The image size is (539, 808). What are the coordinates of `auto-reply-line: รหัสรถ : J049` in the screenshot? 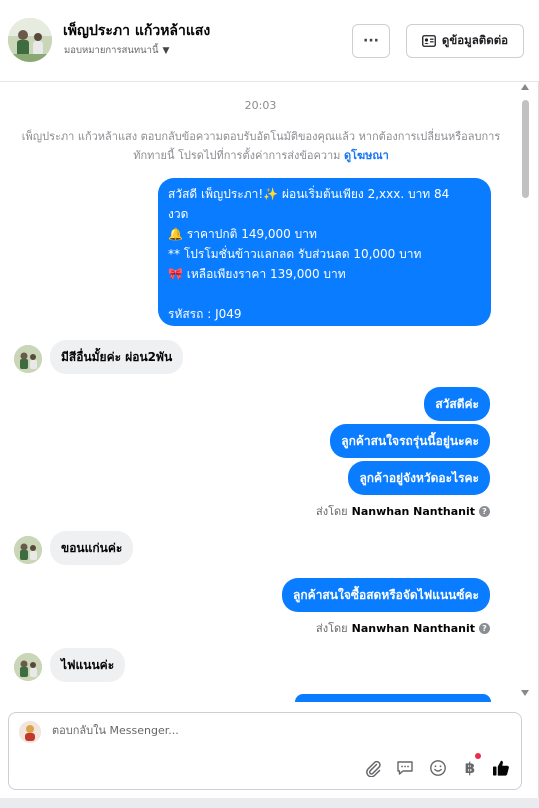 It's located at (205, 314).